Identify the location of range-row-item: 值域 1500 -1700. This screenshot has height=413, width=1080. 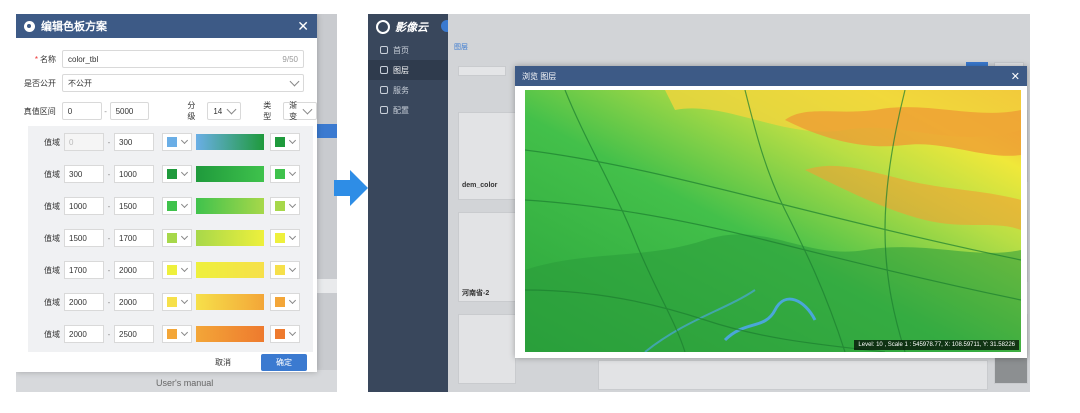
(170, 238).